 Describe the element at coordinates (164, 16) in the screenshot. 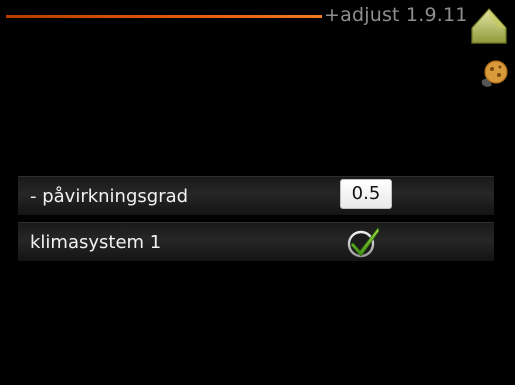

I see `header-accent-line` at that location.